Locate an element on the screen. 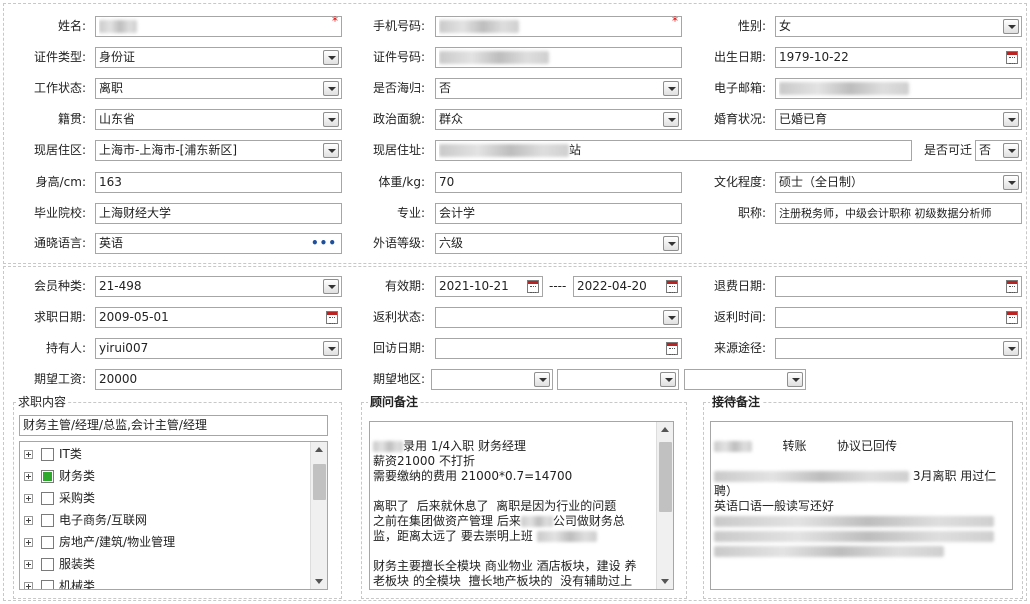 Image resolution: width=1030 pixels, height=604 pixels. checkbox-finance is located at coordinates (47, 476).